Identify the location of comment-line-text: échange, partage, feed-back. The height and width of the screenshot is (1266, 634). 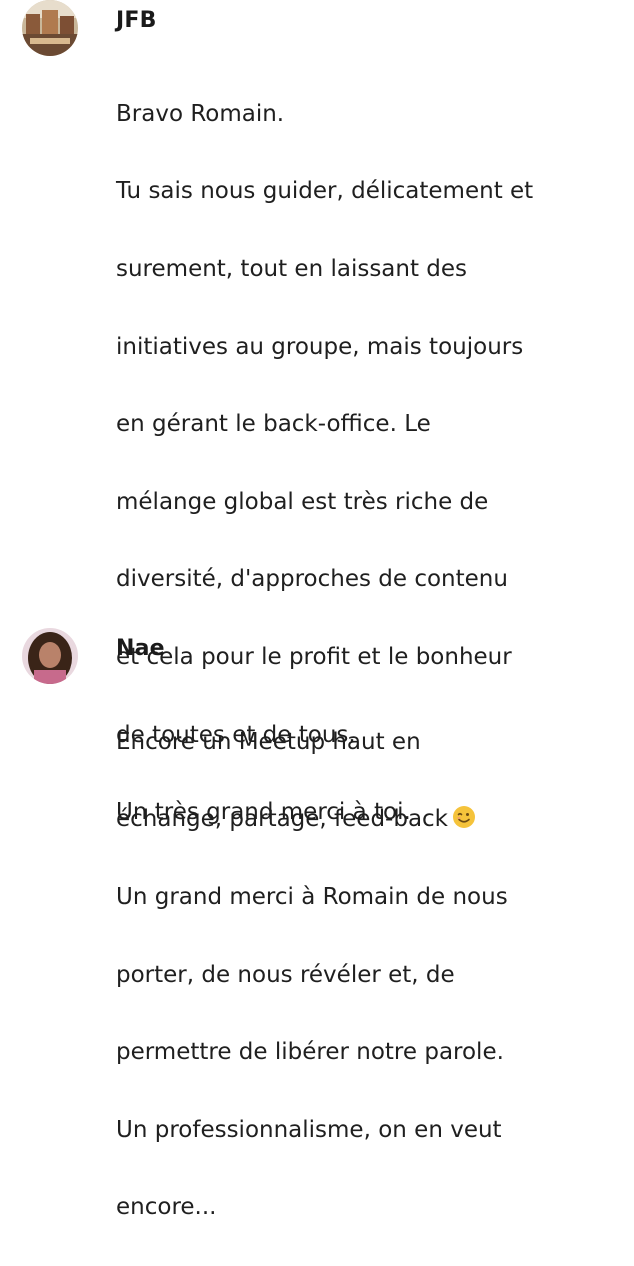
(282, 819).